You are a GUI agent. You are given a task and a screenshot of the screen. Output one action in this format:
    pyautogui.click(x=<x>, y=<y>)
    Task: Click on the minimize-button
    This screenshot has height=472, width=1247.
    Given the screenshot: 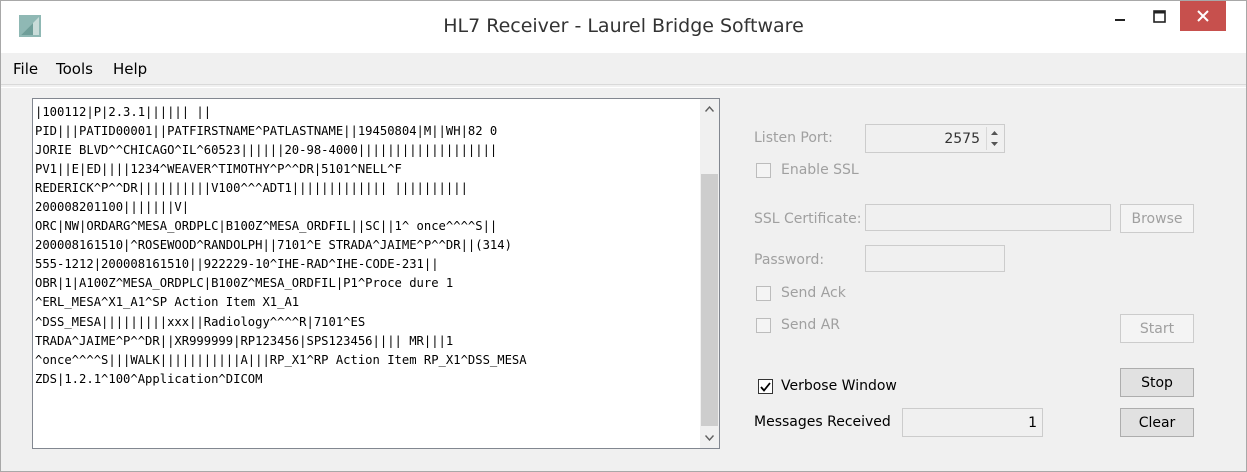 What is the action you would take?
    pyautogui.click(x=1120, y=16)
    